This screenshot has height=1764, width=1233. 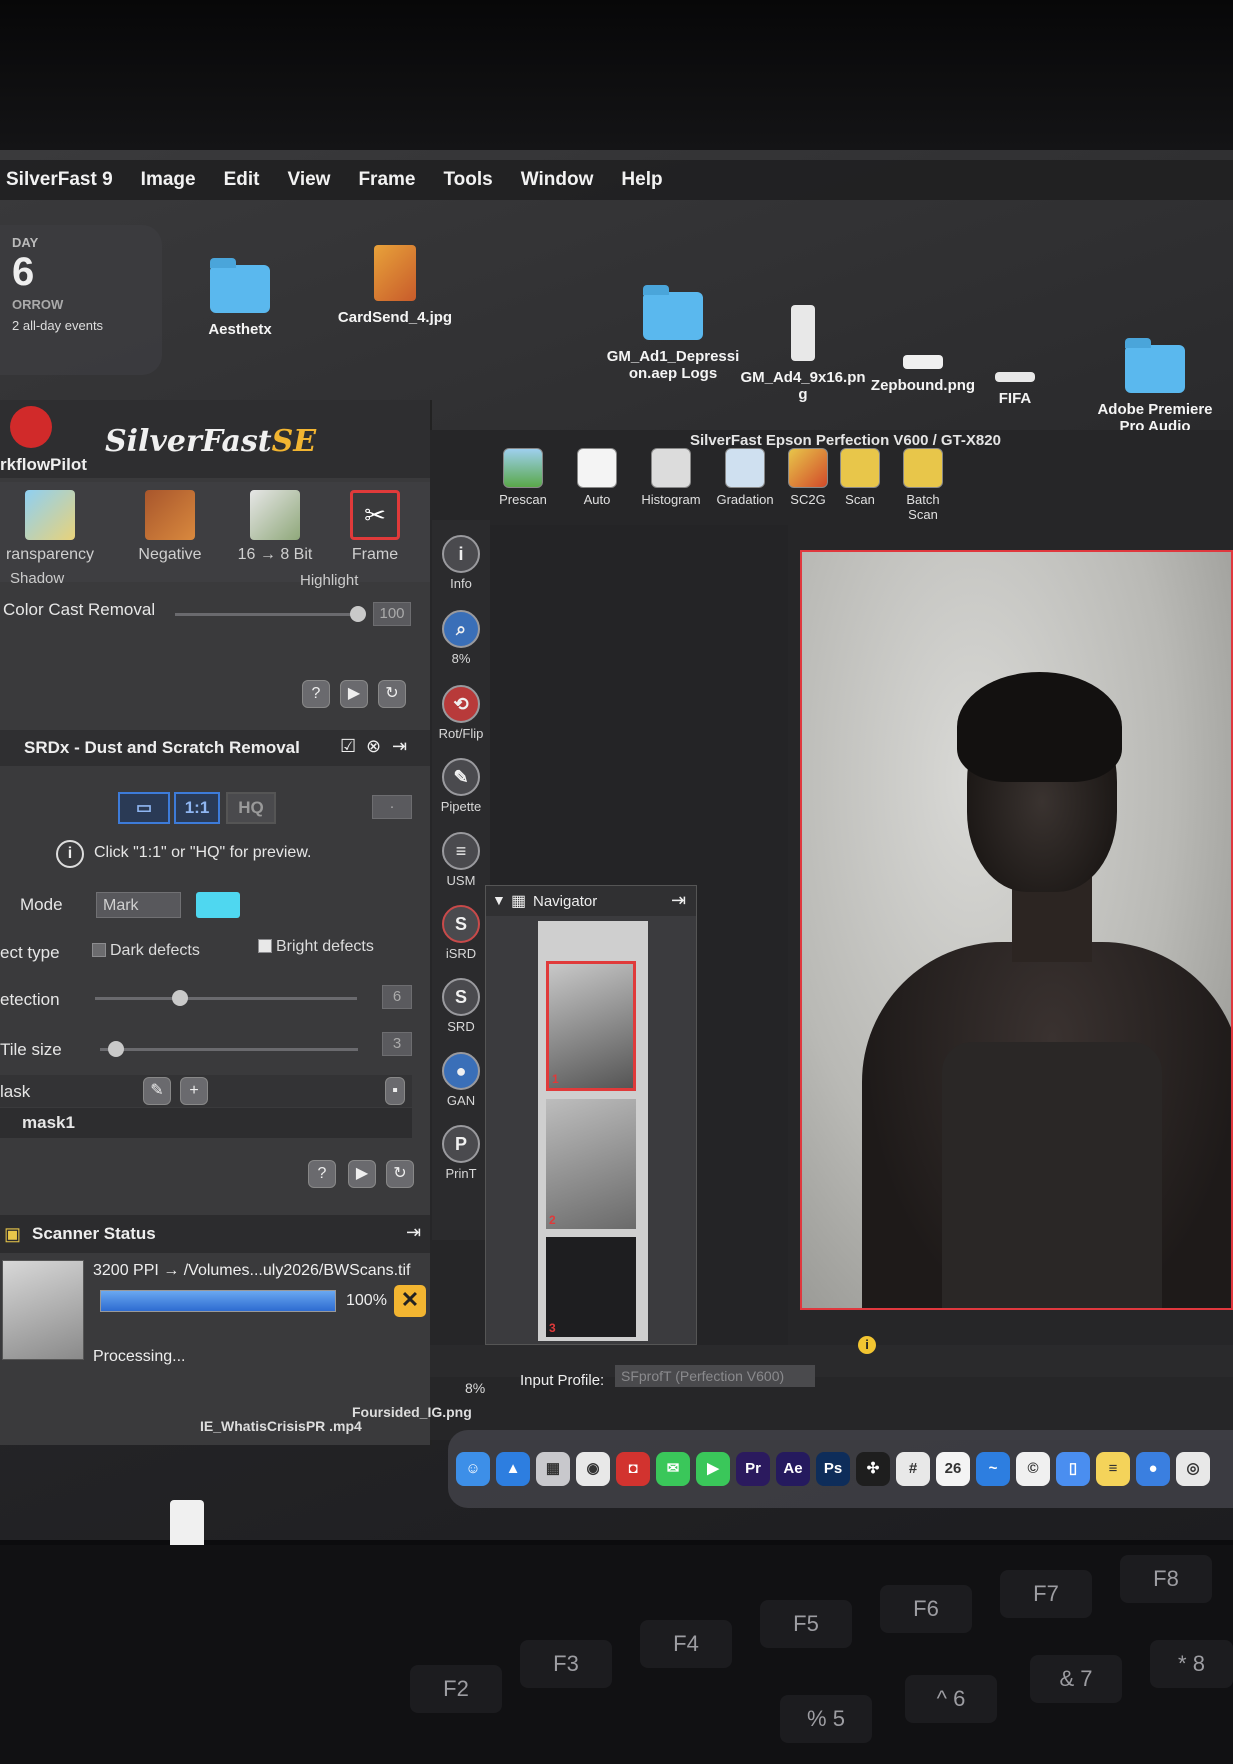 What do you see at coordinates (1033, 1469) in the screenshot?
I see `dock-app-creative-cloud: ©` at bounding box center [1033, 1469].